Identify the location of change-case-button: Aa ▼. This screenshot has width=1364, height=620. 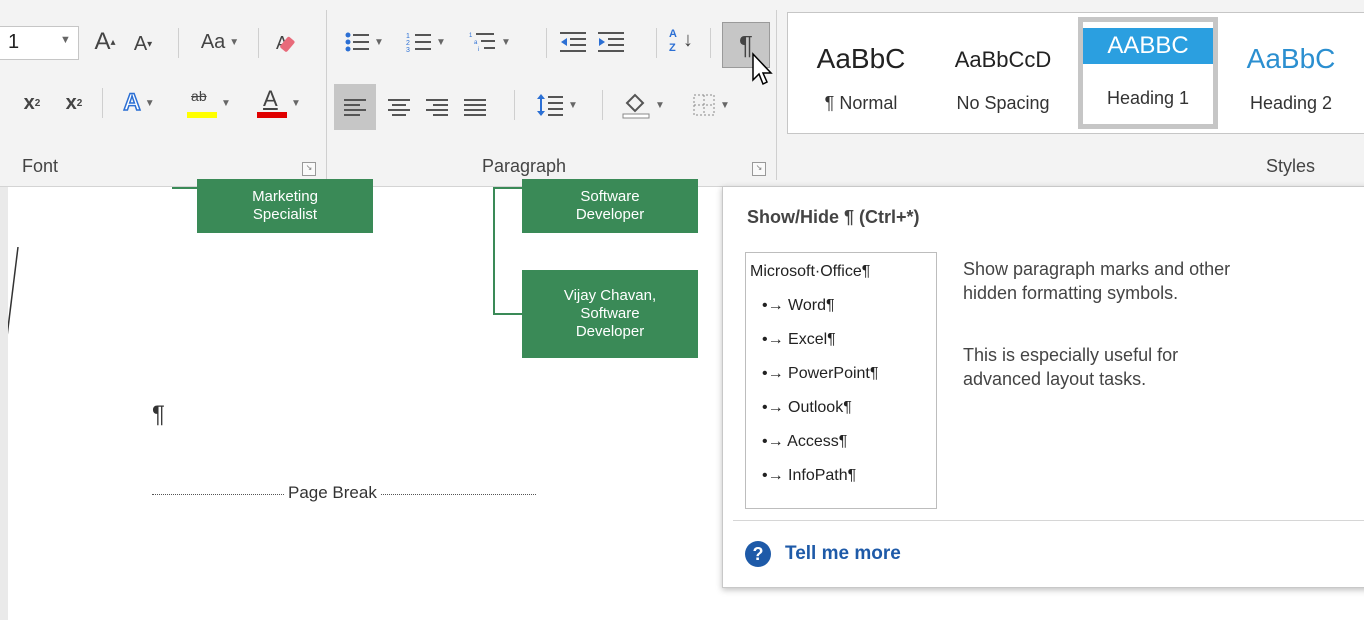
(220, 42).